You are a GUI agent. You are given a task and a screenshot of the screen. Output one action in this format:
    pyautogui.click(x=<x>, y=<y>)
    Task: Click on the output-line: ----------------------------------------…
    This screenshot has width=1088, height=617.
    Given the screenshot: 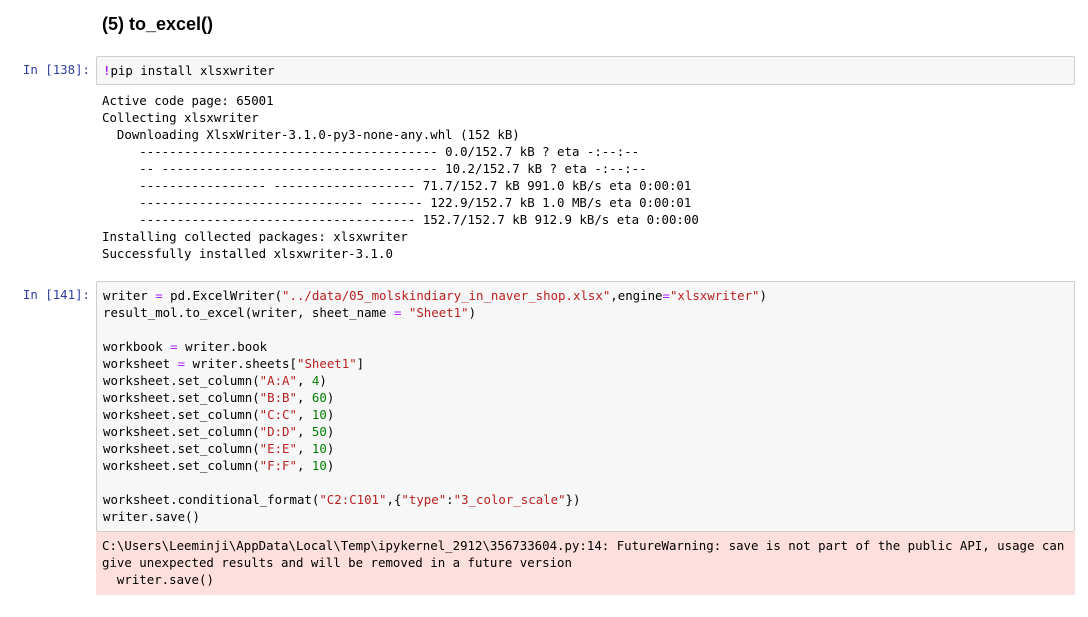 What is the action you would take?
    pyautogui.click(x=371, y=151)
    